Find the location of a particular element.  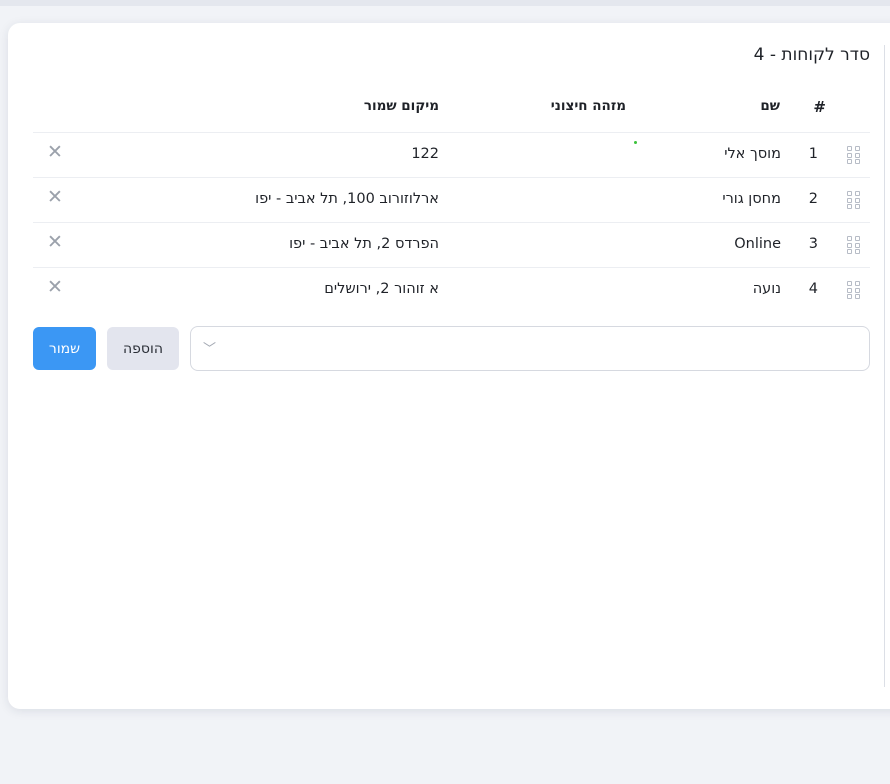

add-button: הוספה is located at coordinates (143, 348).